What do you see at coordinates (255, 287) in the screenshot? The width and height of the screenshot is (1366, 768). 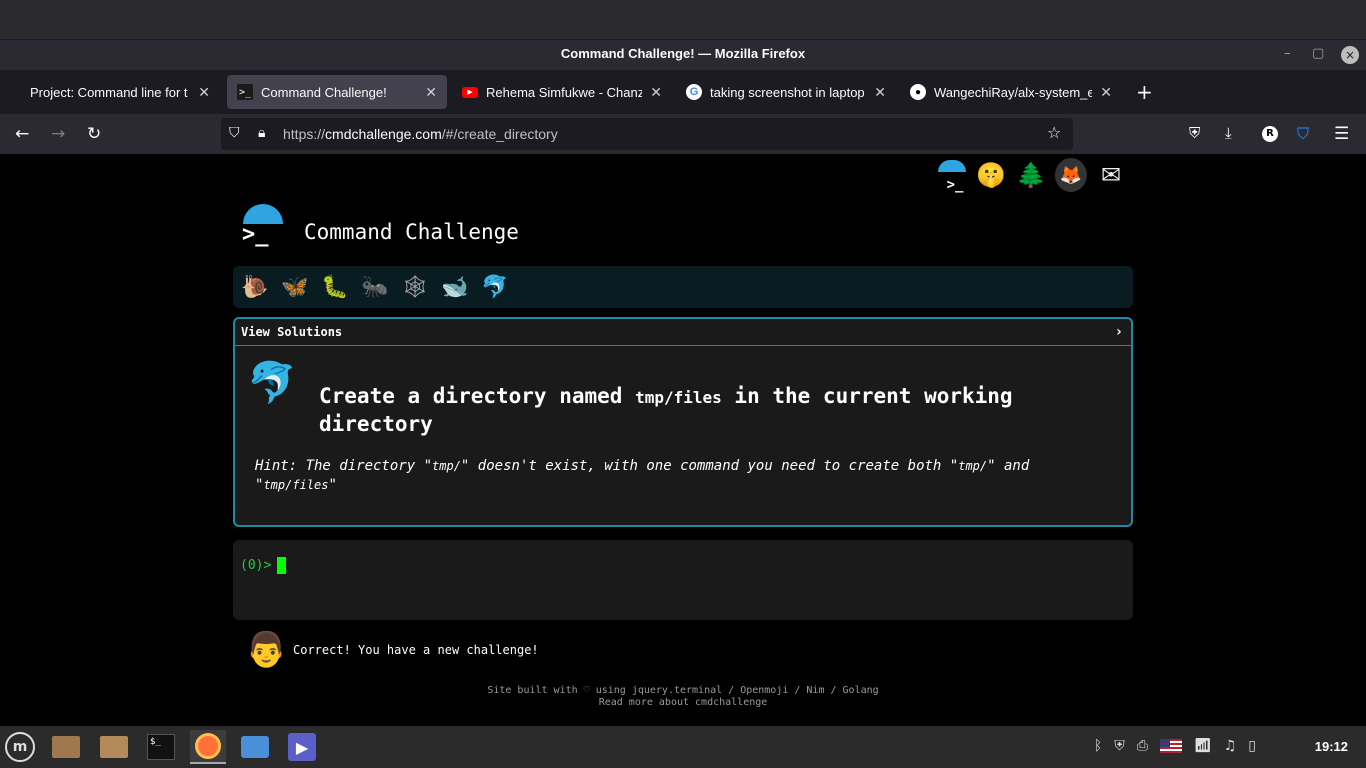 I see `snail-icon: 🐌` at bounding box center [255, 287].